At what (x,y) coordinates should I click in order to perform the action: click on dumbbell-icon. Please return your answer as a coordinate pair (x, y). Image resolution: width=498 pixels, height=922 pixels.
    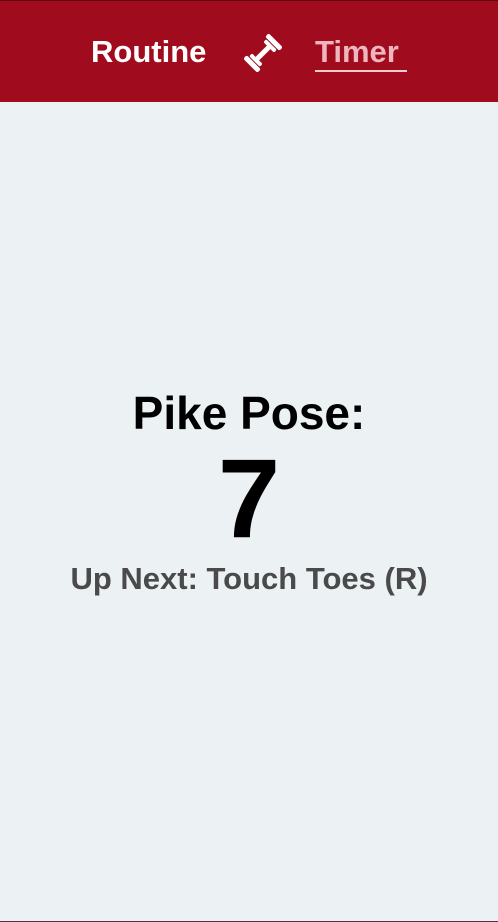
    Looking at the image, I should click on (263, 53).